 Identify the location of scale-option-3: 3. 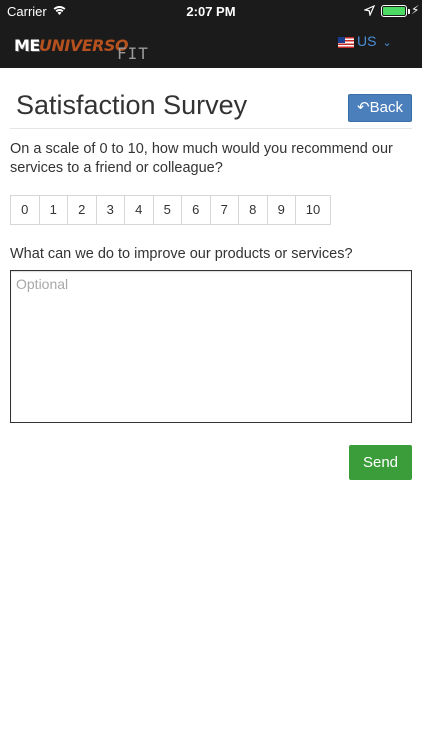
(111, 210).